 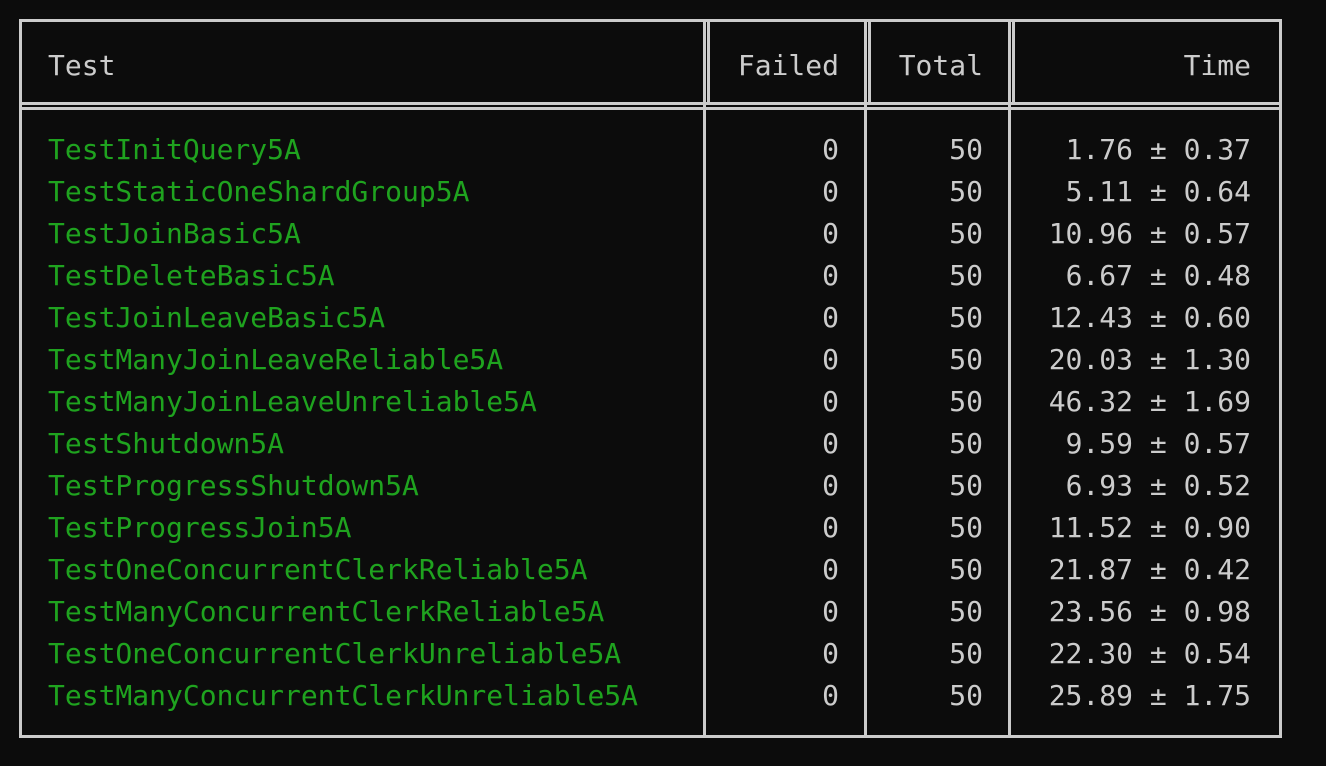 I want to click on test-name: TestJoinLeaveBasic5A, so click(x=217, y=317).